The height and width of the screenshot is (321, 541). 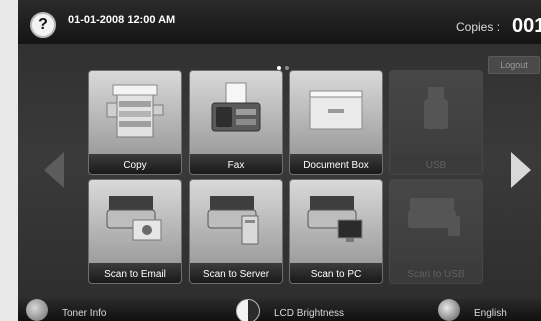 What do you see at coordinates (309, 313) in the screenshot?
I see `lcd-brightness-label: LCD Brightness` at bounding box center [309, 313].